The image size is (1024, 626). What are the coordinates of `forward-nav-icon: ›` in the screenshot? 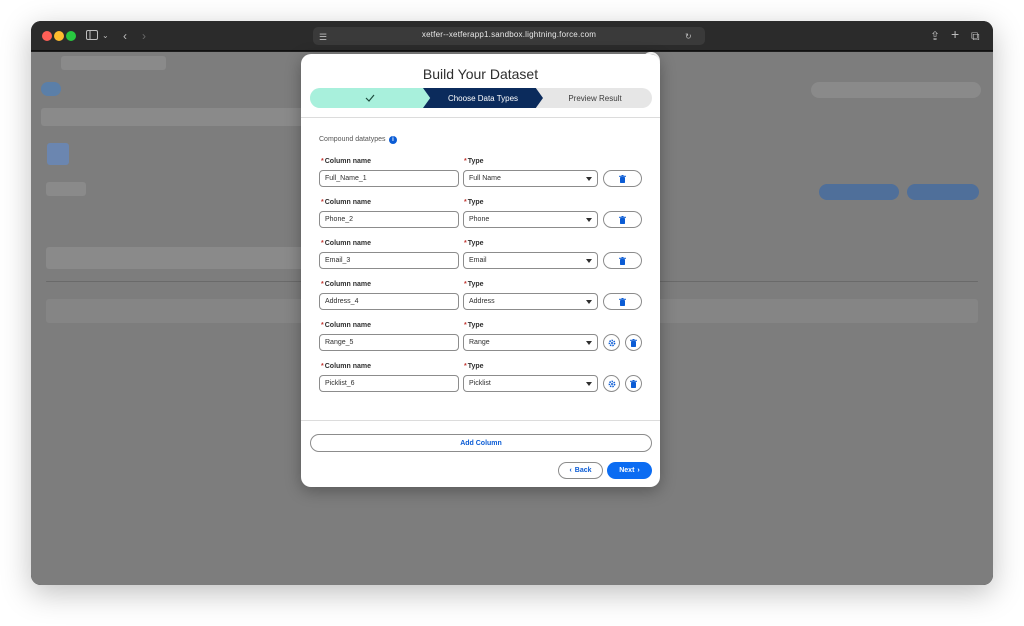 It's located at (144, 36).